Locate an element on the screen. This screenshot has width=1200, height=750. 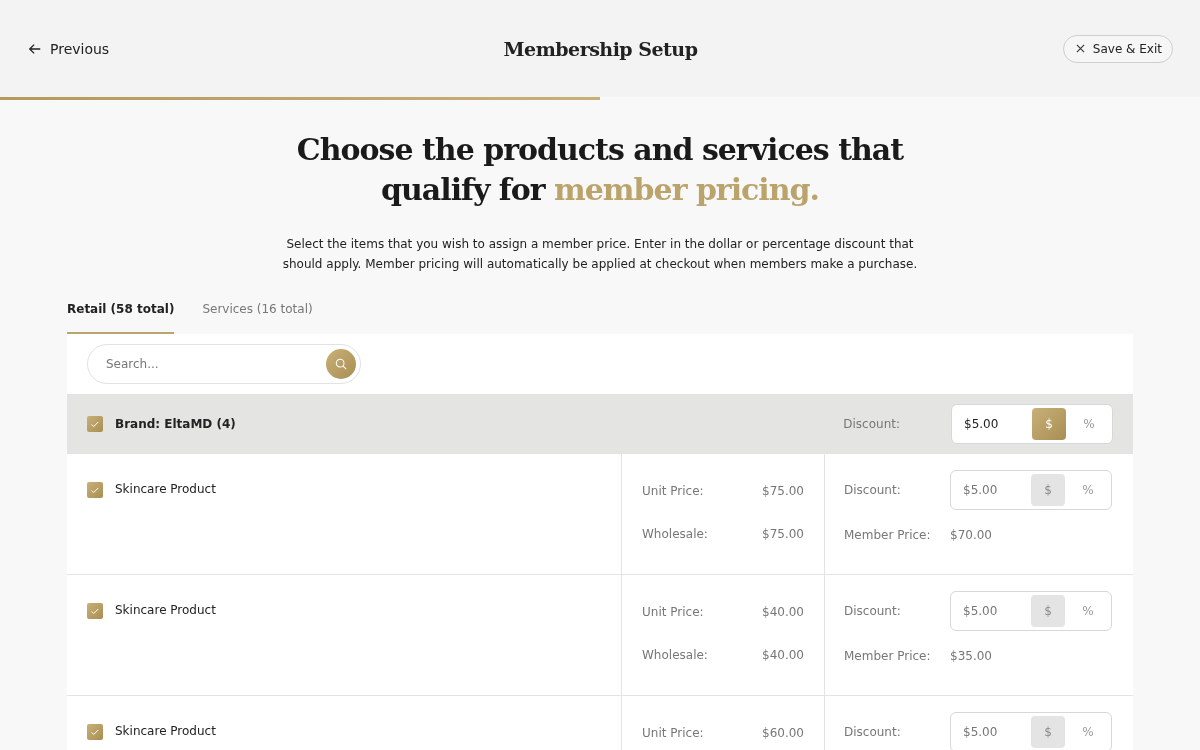
member-price: $70.00 is located at coordinates (971, 535).